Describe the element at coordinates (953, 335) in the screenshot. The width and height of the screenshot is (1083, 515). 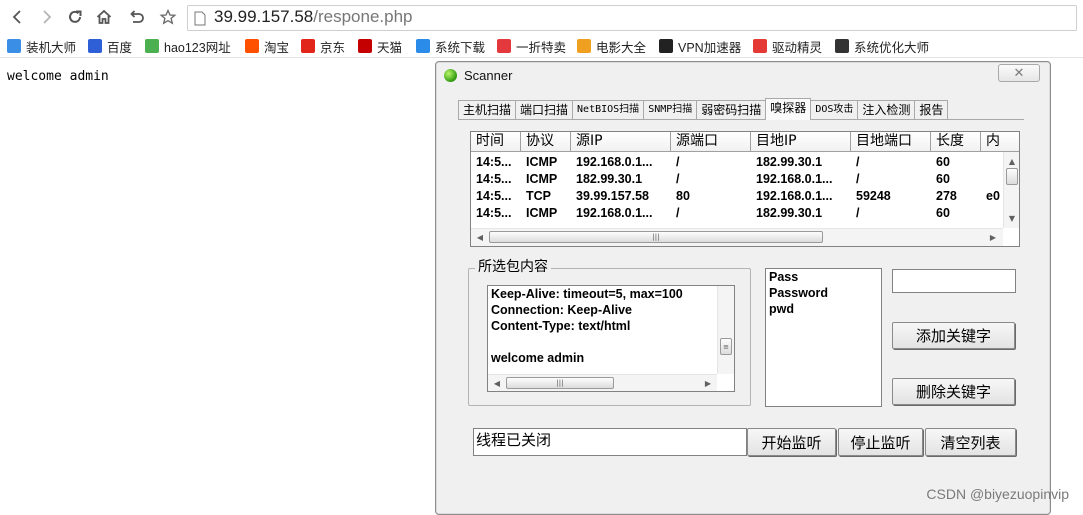
I see `add-keyword-button: 添加关键字` at that location.